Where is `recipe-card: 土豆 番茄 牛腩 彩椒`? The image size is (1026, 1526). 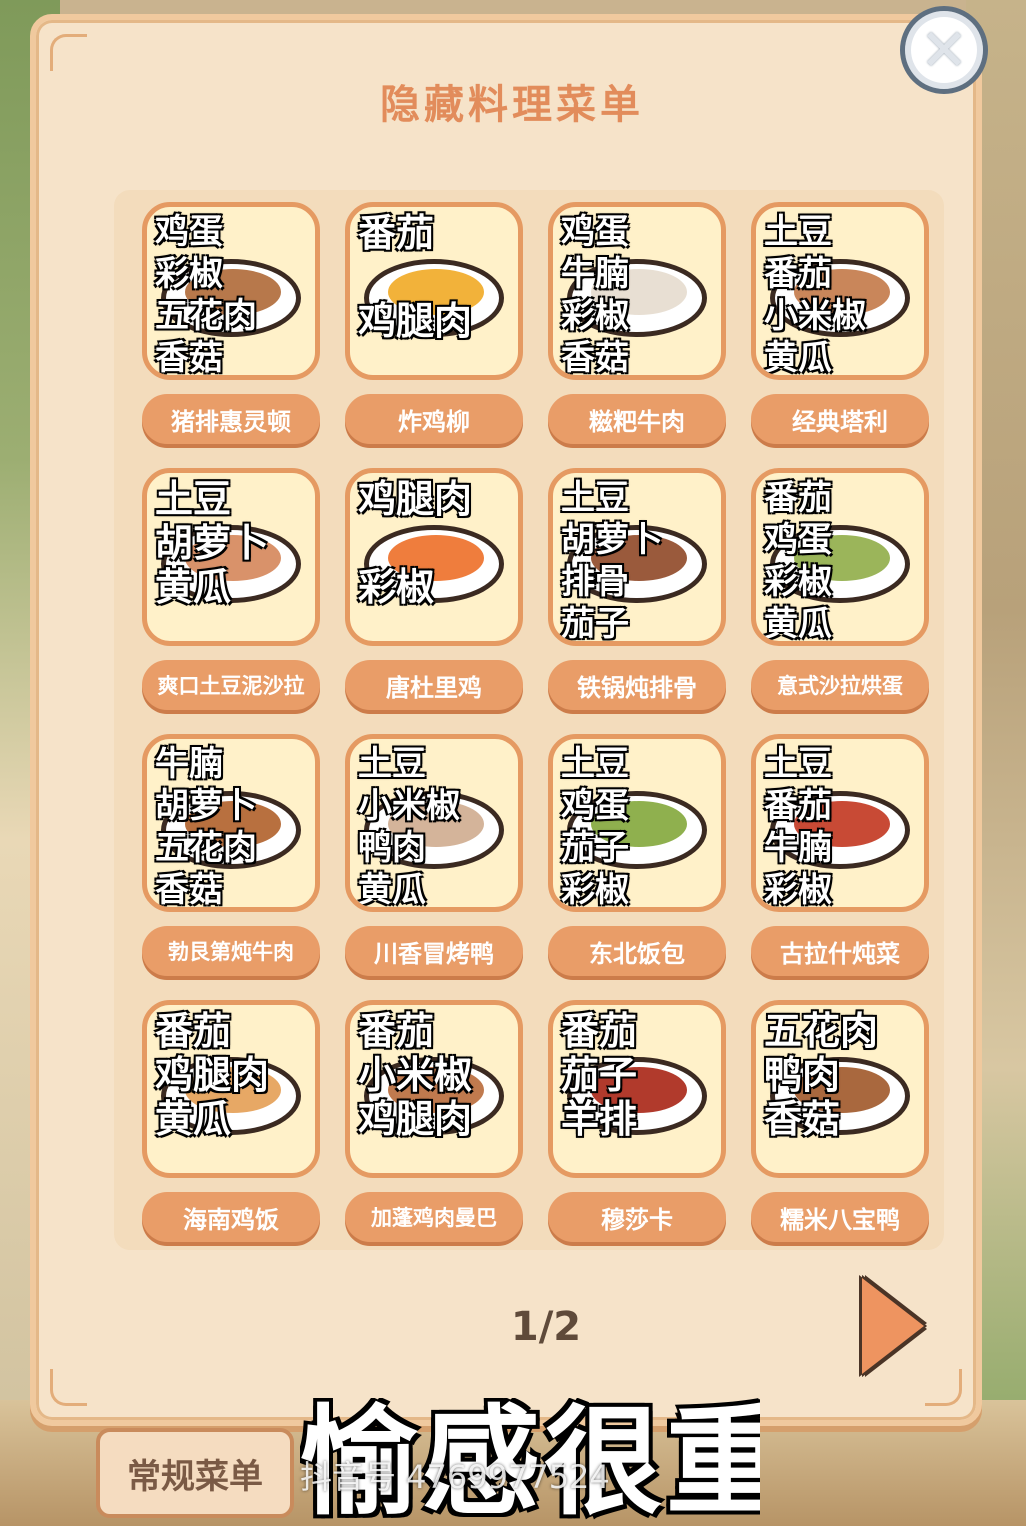
recipe-card: 土豆 番茄 牛腩 彩椒 is located at coordinates (840, 823).